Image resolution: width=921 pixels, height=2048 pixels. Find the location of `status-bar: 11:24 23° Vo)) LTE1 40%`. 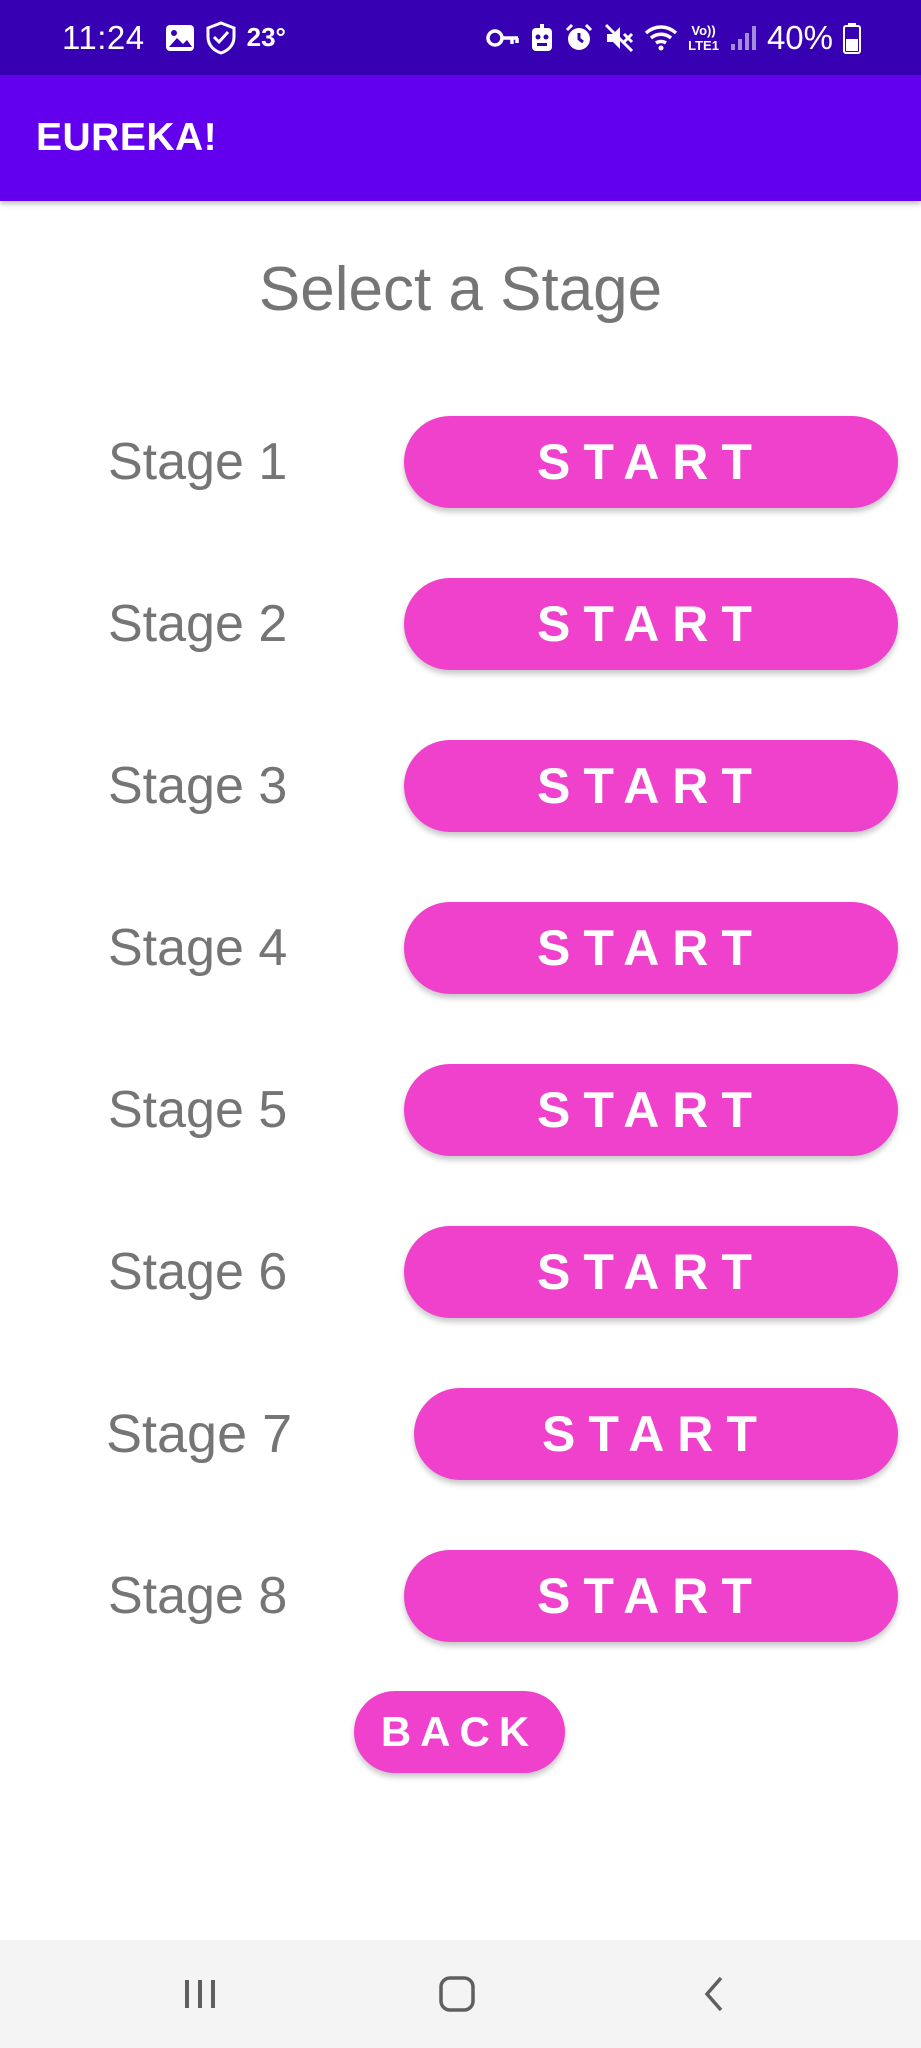

status-bar: 11:24 23° Vo)) LTE1 40% is located at coordinates (460, 37).